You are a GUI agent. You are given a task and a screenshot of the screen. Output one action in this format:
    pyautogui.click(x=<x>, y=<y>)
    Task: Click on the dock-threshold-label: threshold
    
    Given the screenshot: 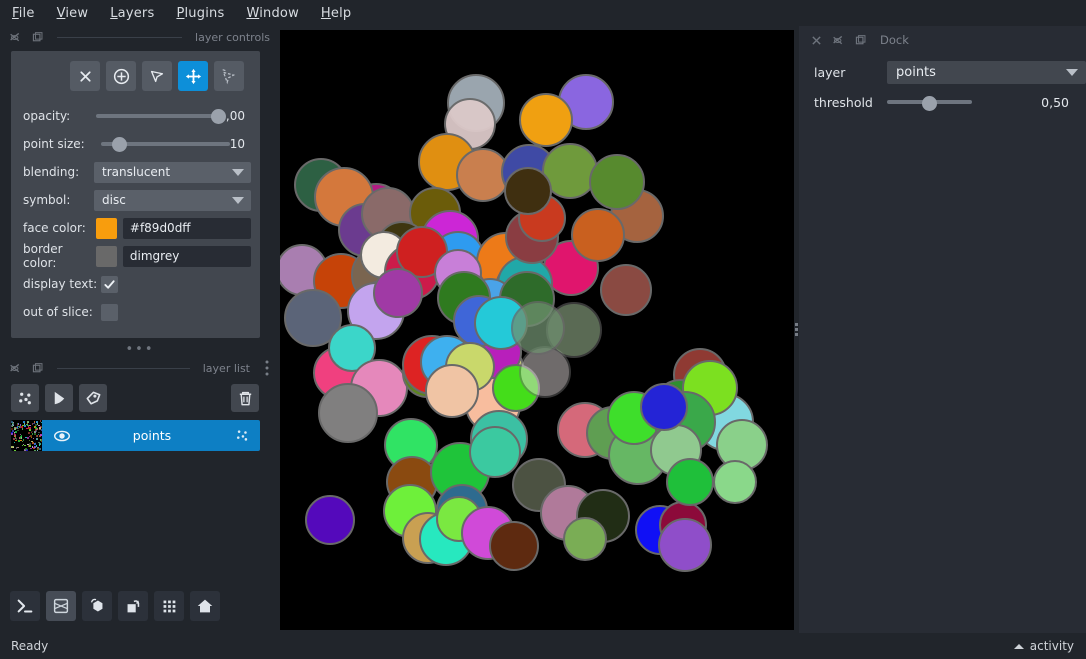 What is the action you would take?
    pyautogui.click(x=843, y=102)
    